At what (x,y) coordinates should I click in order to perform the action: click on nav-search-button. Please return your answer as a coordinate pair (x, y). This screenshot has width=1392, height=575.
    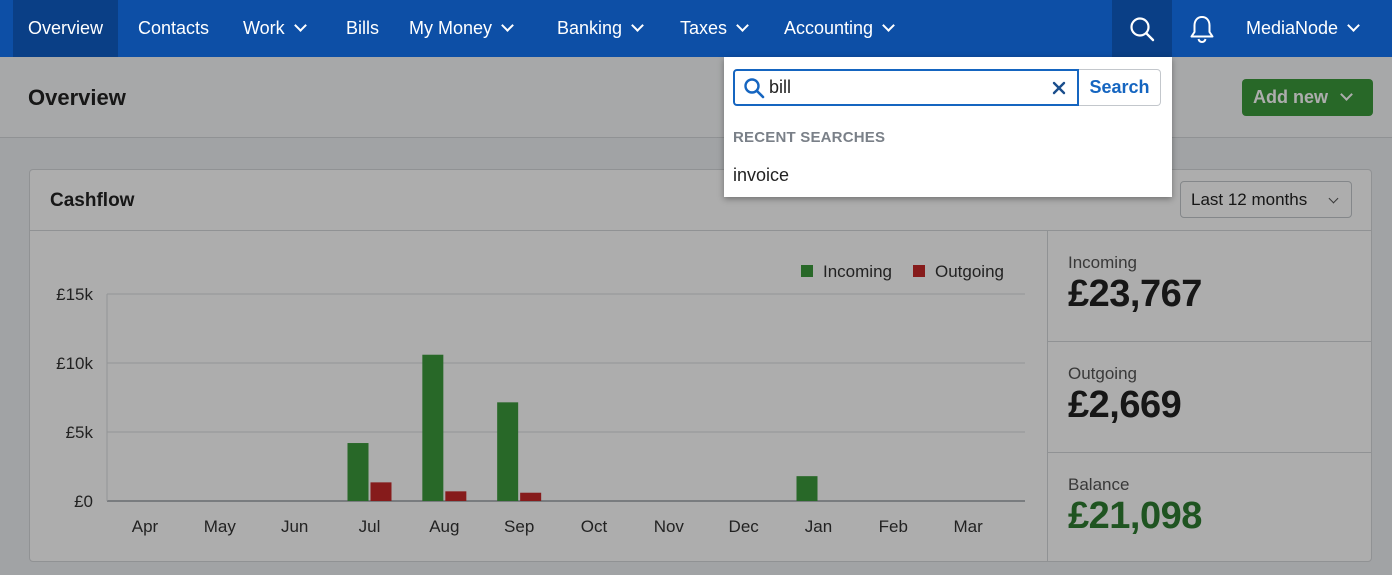
    Looking at the image, I should click on (1142, 28).